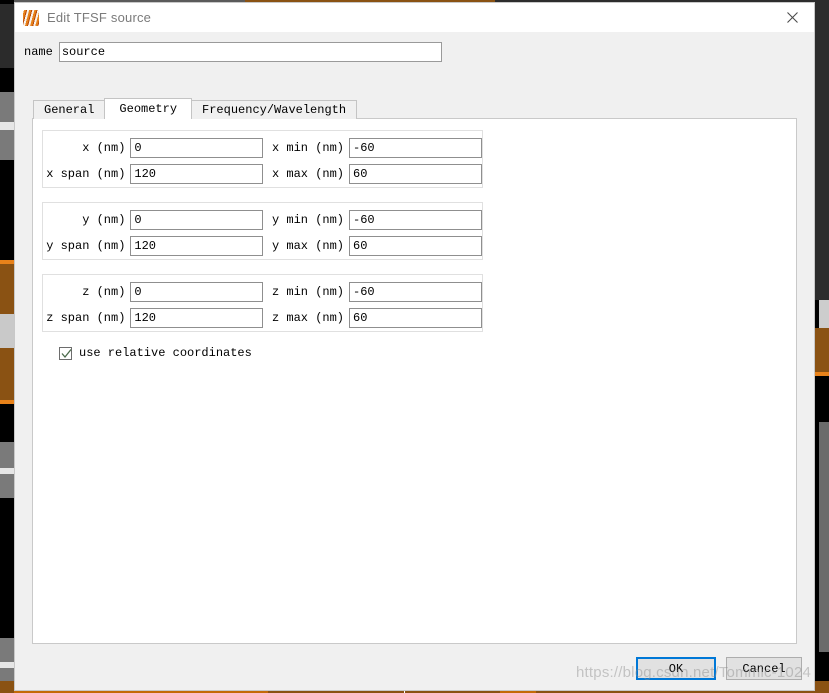 The height and width of the screenshot is (693, 829). Describe the element at coordinates (104, 148) in the screenshot. I see `x-label: x (nm)` at that location.